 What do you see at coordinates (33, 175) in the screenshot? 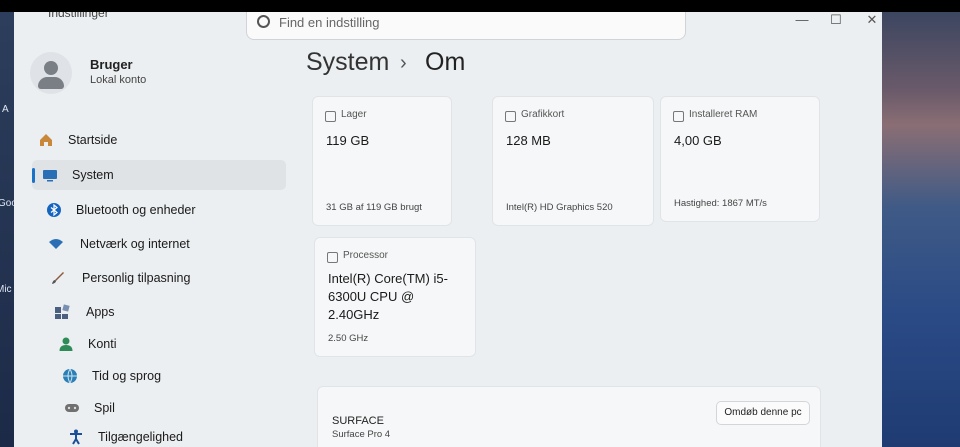
I see `active-indicator` at bounding box center [33, 175].